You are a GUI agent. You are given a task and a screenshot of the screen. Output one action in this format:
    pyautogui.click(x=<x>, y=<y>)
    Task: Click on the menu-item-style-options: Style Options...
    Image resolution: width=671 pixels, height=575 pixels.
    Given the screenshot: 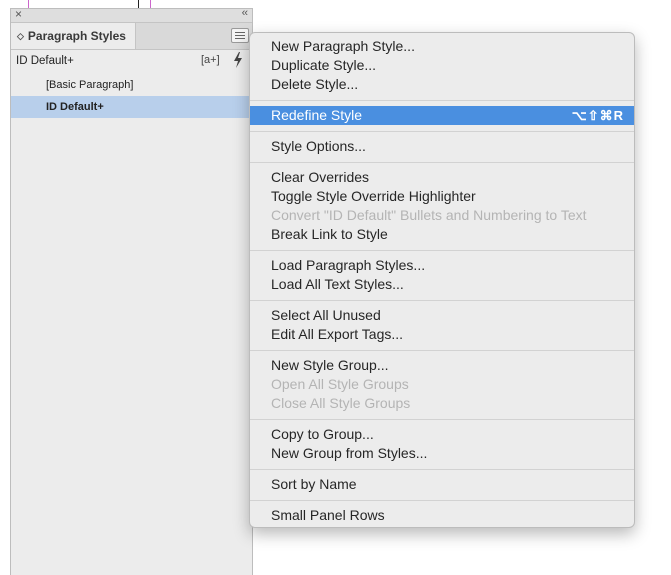 What is the action you would take?
    pyautogui.click(x=442, y=146)
    